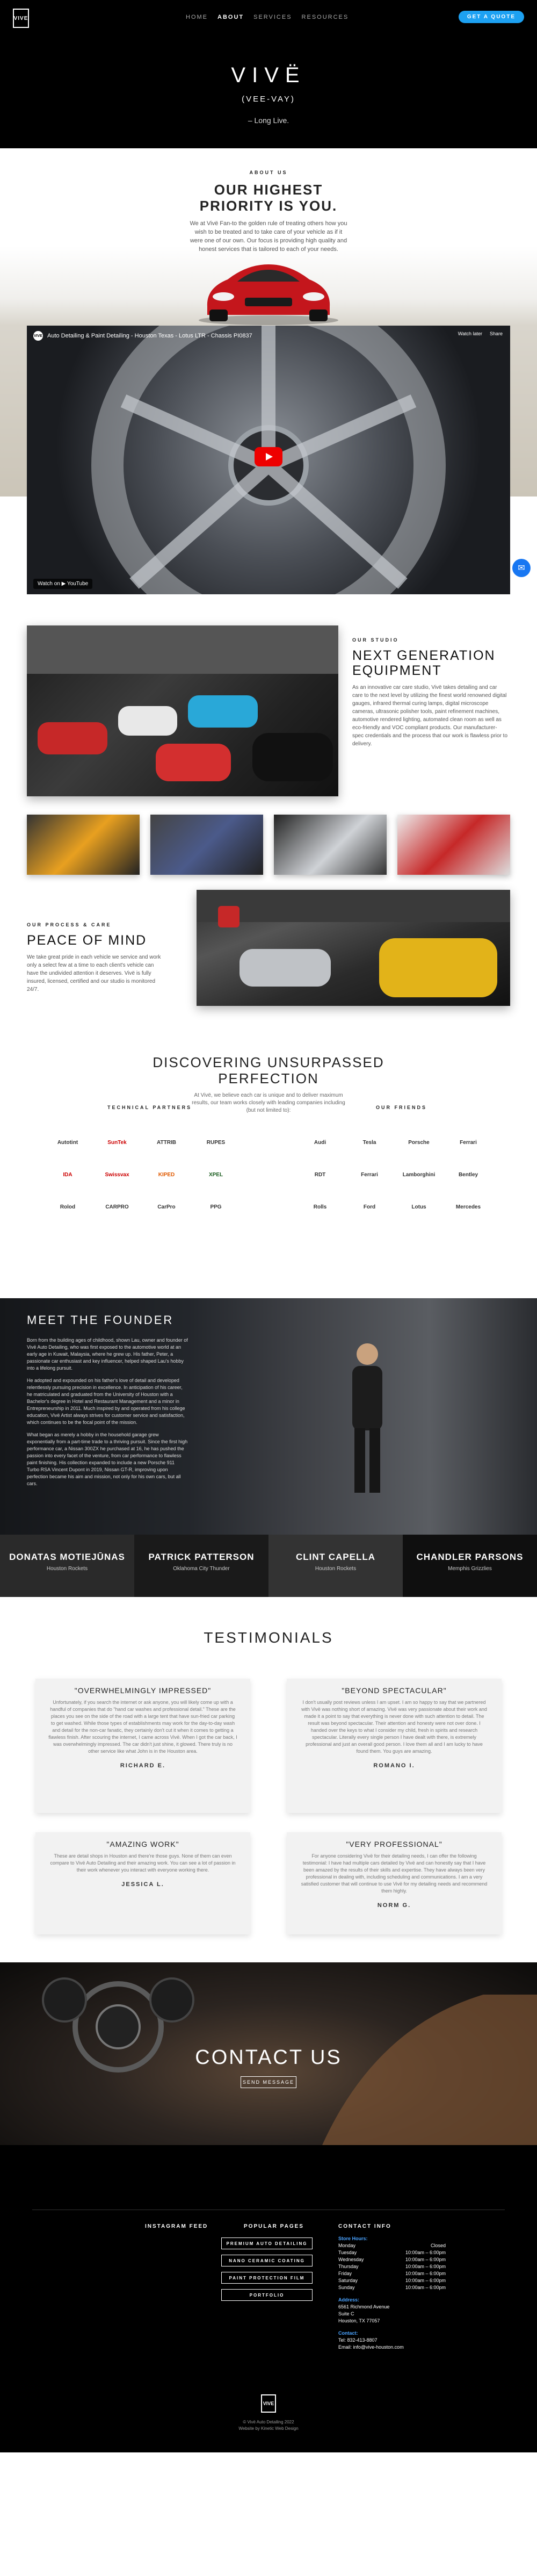  What do you see at coordinates (84, 845) in the screenshot?
I see `gallery-thumb-orange-car` at bounding box center [84, 845].